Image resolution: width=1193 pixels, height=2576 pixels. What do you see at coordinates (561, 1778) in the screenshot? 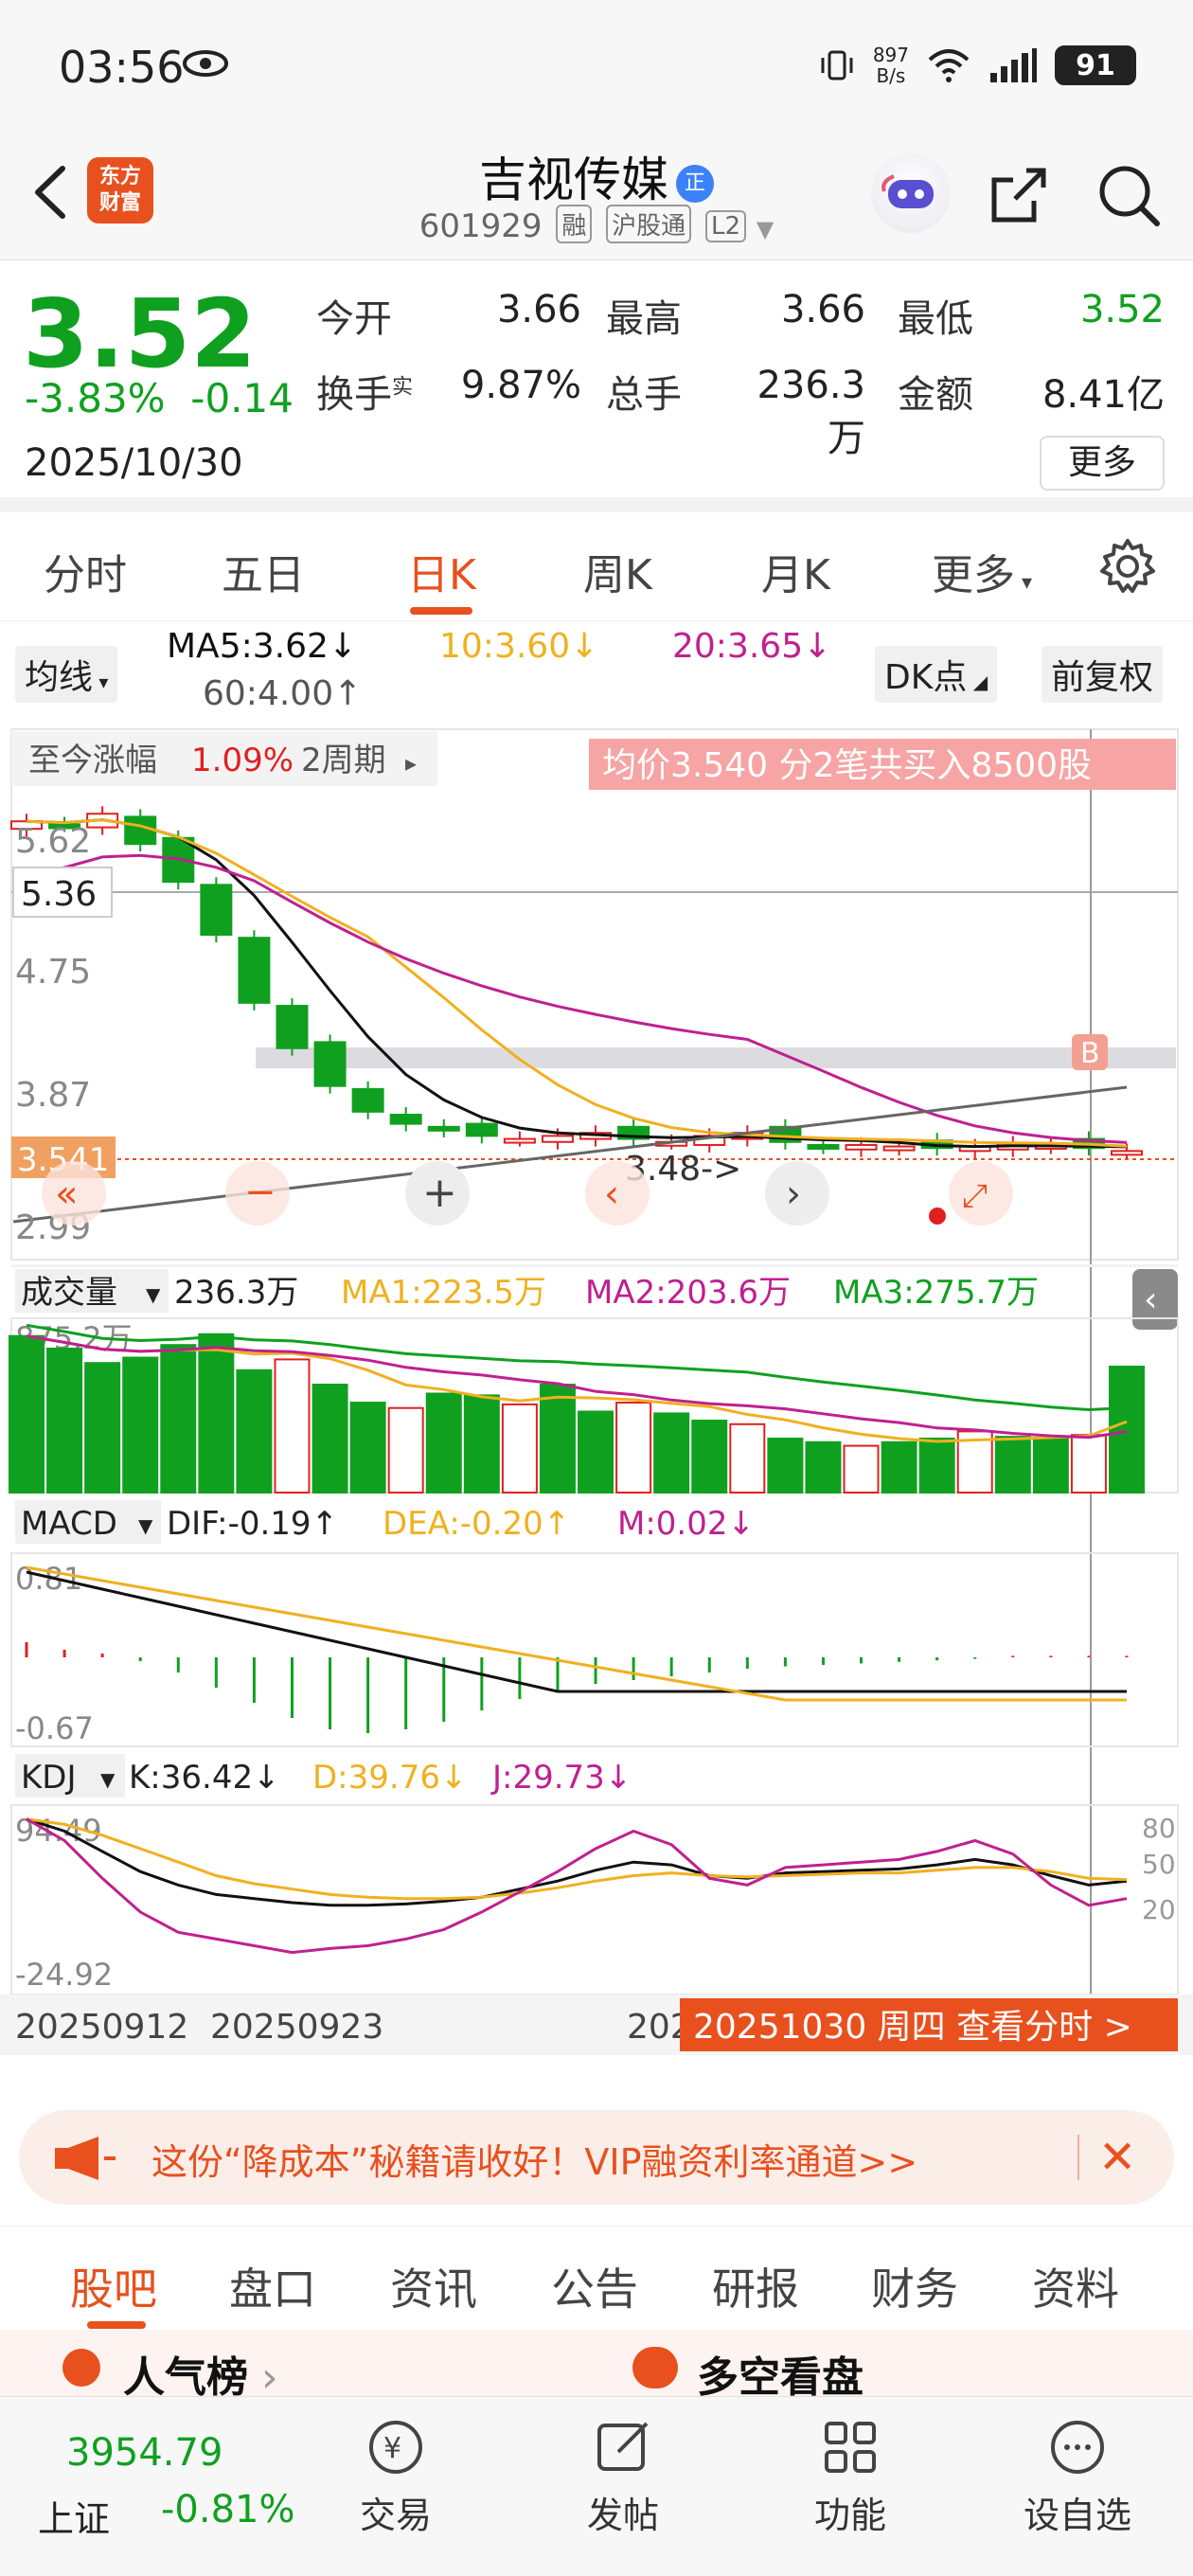
I see `kdj-j: J:29.73↓` at bounding box center [561, 1778].